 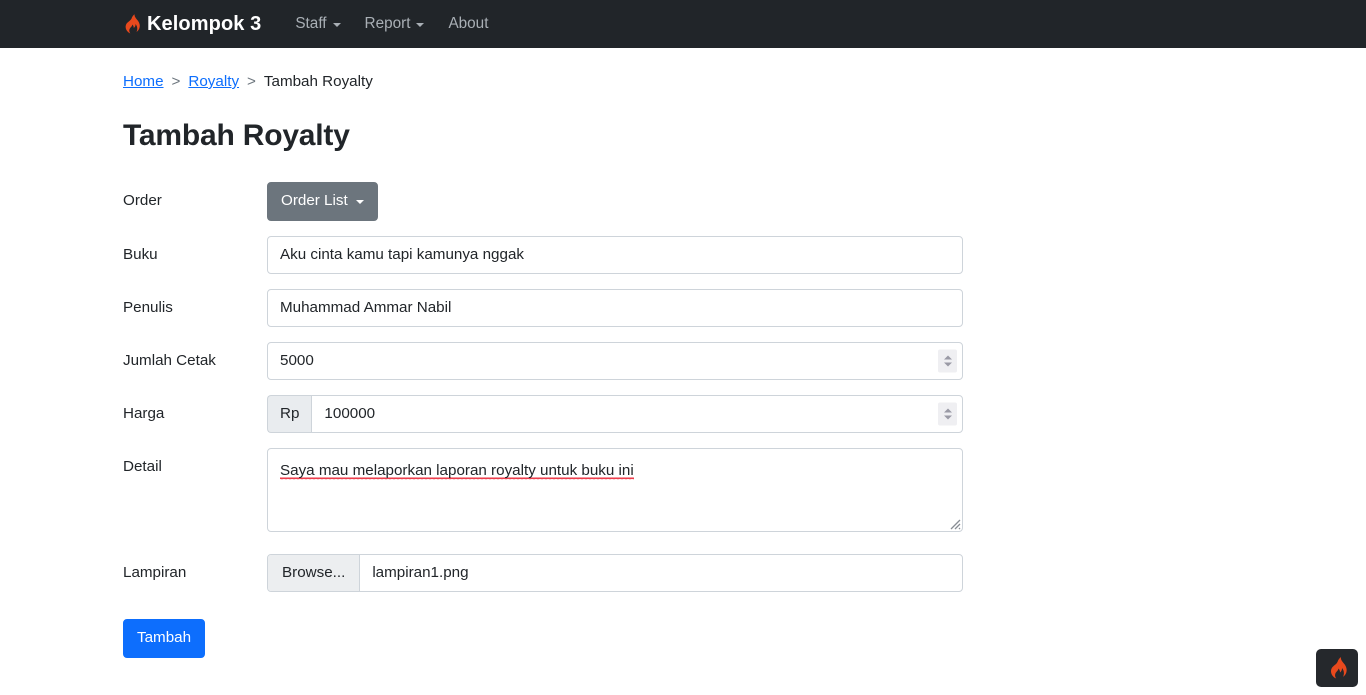 What do you see at coordinates (683, 24) in the screenshot?
I see `top-navbar: Kelompok 3 Staff Report About` at bounding box center [683, 24].